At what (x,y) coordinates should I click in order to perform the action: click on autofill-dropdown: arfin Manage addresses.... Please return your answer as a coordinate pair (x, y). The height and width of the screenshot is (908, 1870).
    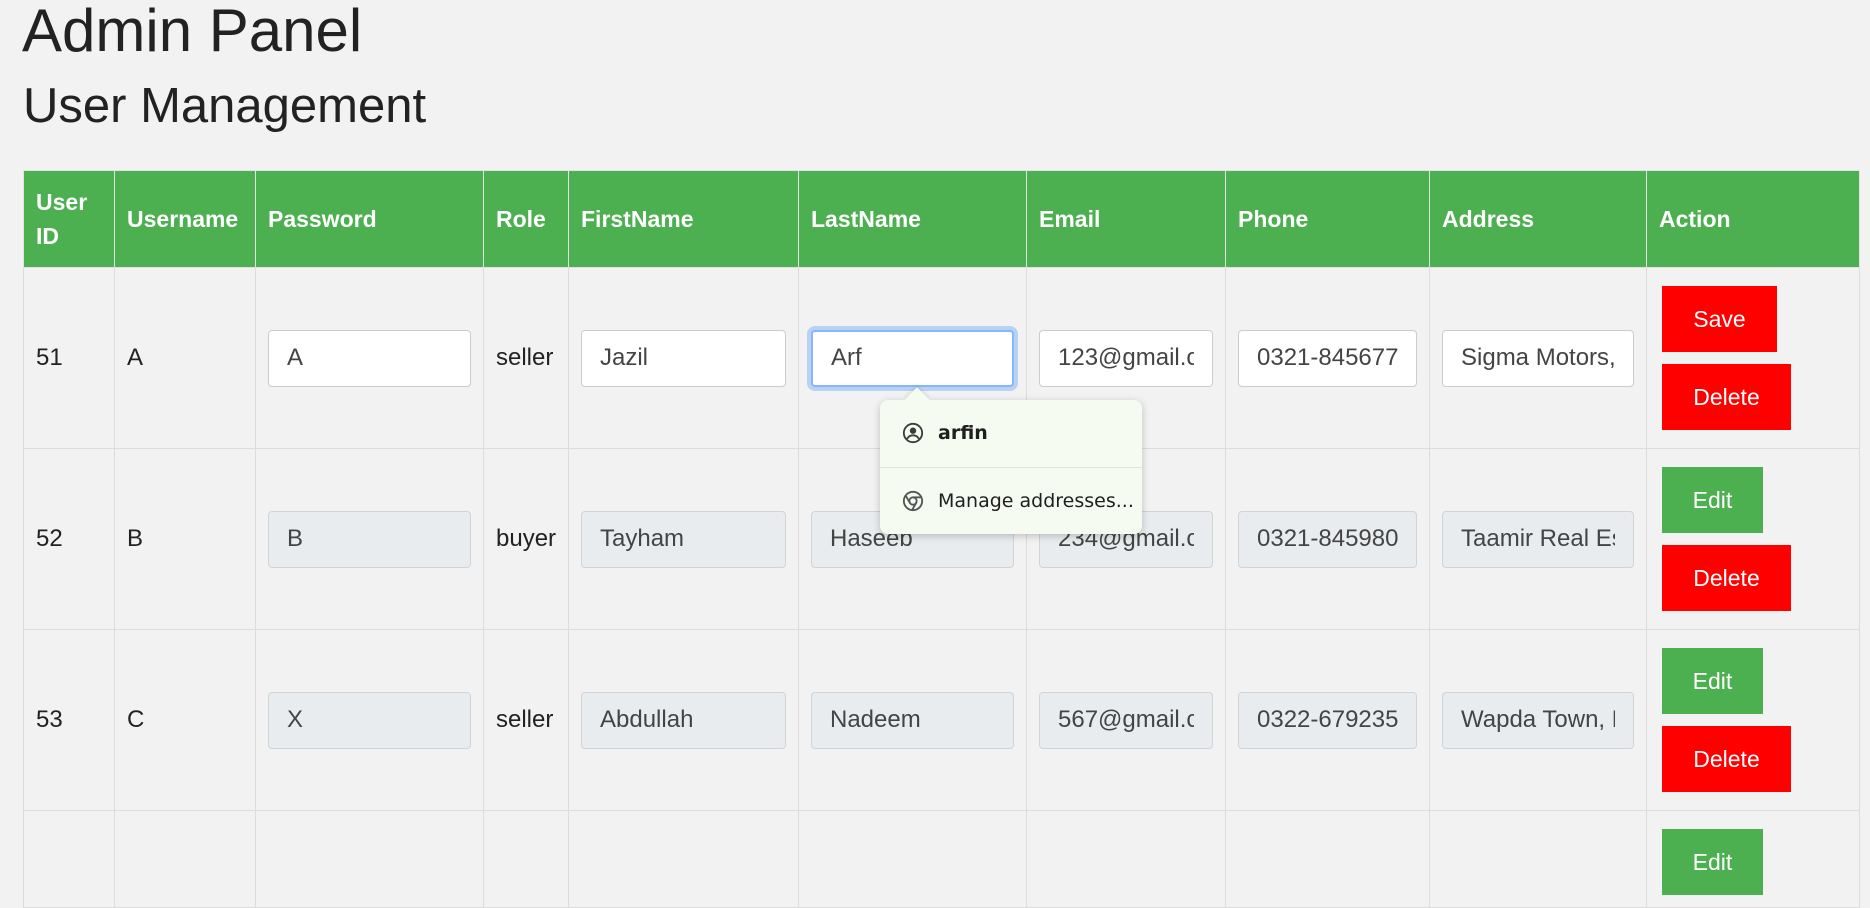
    Looking at the image, I should click on (1011, 467).